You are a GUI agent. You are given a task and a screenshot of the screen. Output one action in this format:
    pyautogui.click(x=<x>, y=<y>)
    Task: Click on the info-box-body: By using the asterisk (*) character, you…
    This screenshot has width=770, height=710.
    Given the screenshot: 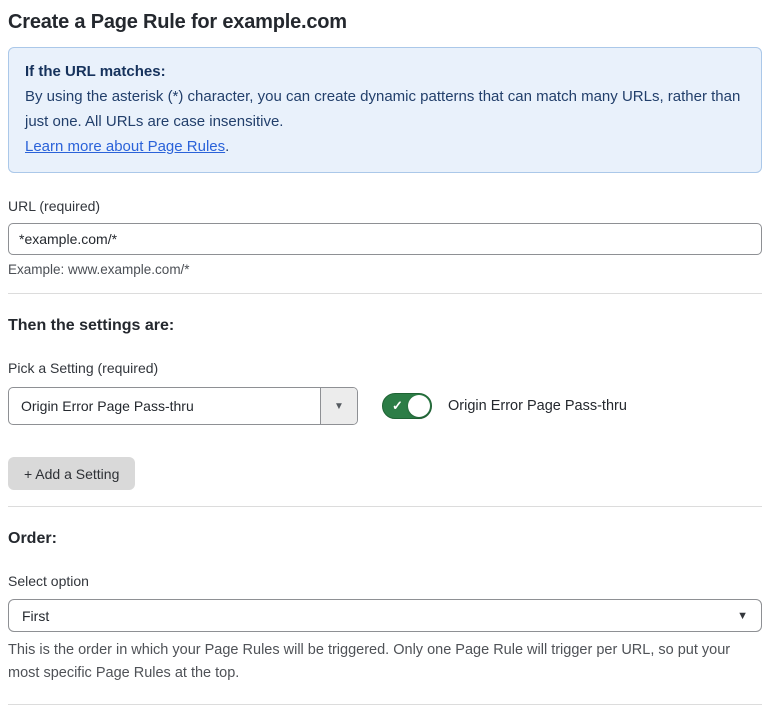 What is the action you would take?
    pyautogui.click(x=383, y=109)
    